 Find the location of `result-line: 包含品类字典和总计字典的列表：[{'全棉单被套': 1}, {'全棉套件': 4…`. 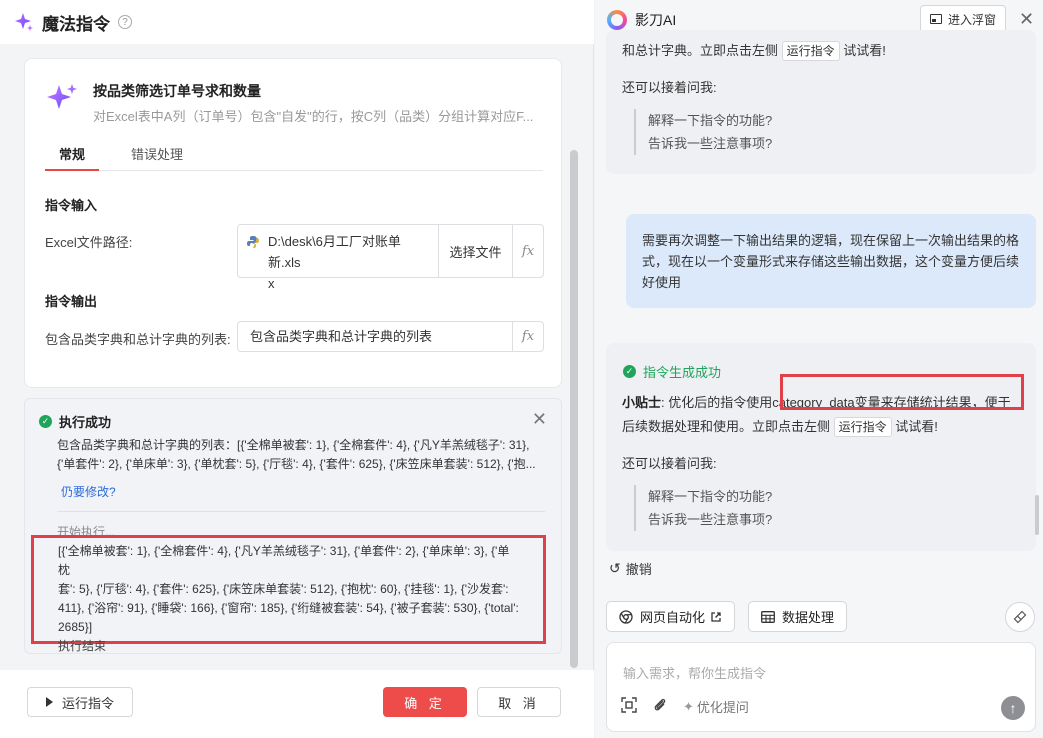

result-line: 包含品类字典和总计字典的列表：[{'全棉单被套': 1}, {'全棉套件': 4… is located at coordinates (293, 445).